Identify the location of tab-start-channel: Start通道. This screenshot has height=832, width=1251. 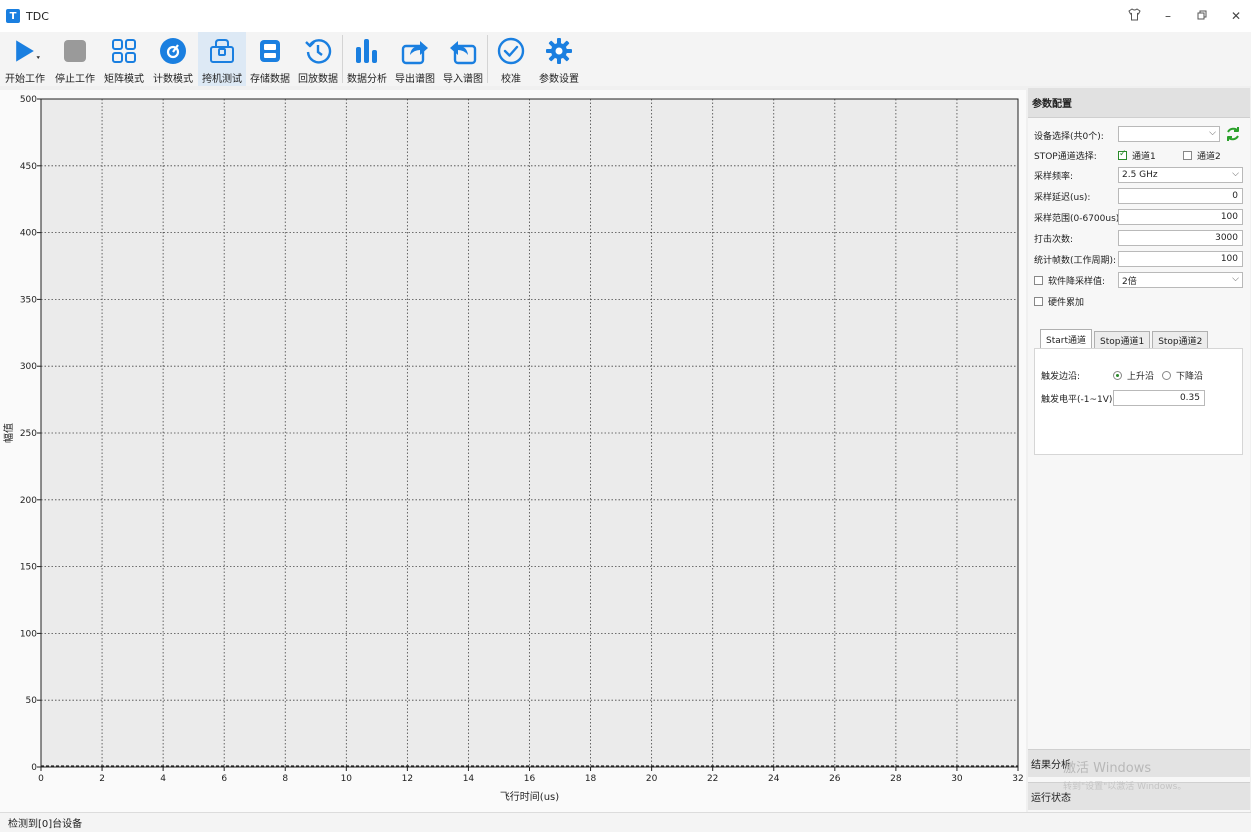
(1066, 339).